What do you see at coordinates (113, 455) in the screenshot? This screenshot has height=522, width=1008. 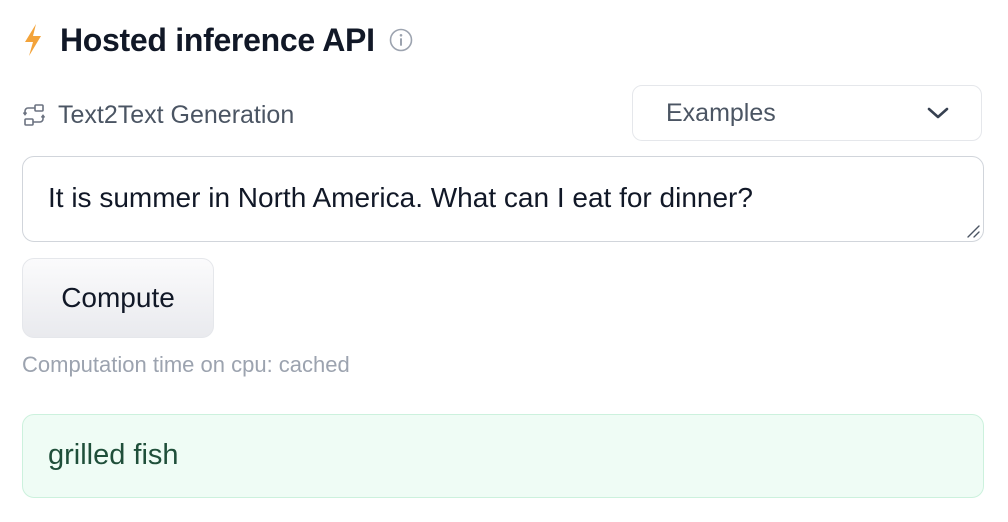 I see `output-text: grilled fish` at bounding box center [113, 455].